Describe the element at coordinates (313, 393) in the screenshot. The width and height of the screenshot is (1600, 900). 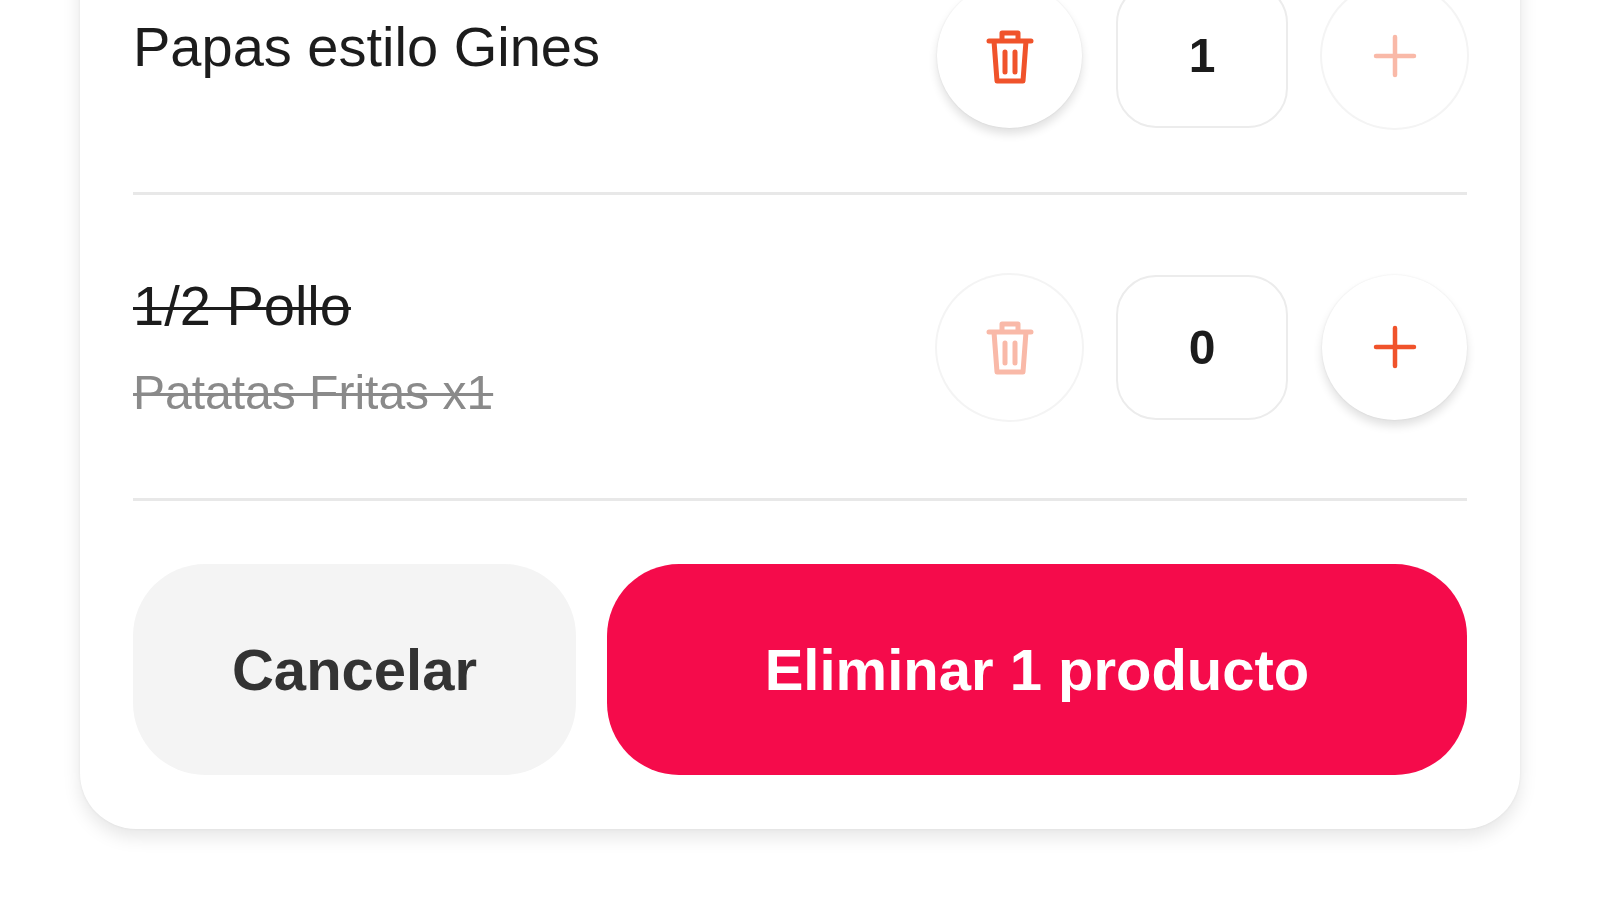
I see `item-option: Patatas Fritas x1` at that location.